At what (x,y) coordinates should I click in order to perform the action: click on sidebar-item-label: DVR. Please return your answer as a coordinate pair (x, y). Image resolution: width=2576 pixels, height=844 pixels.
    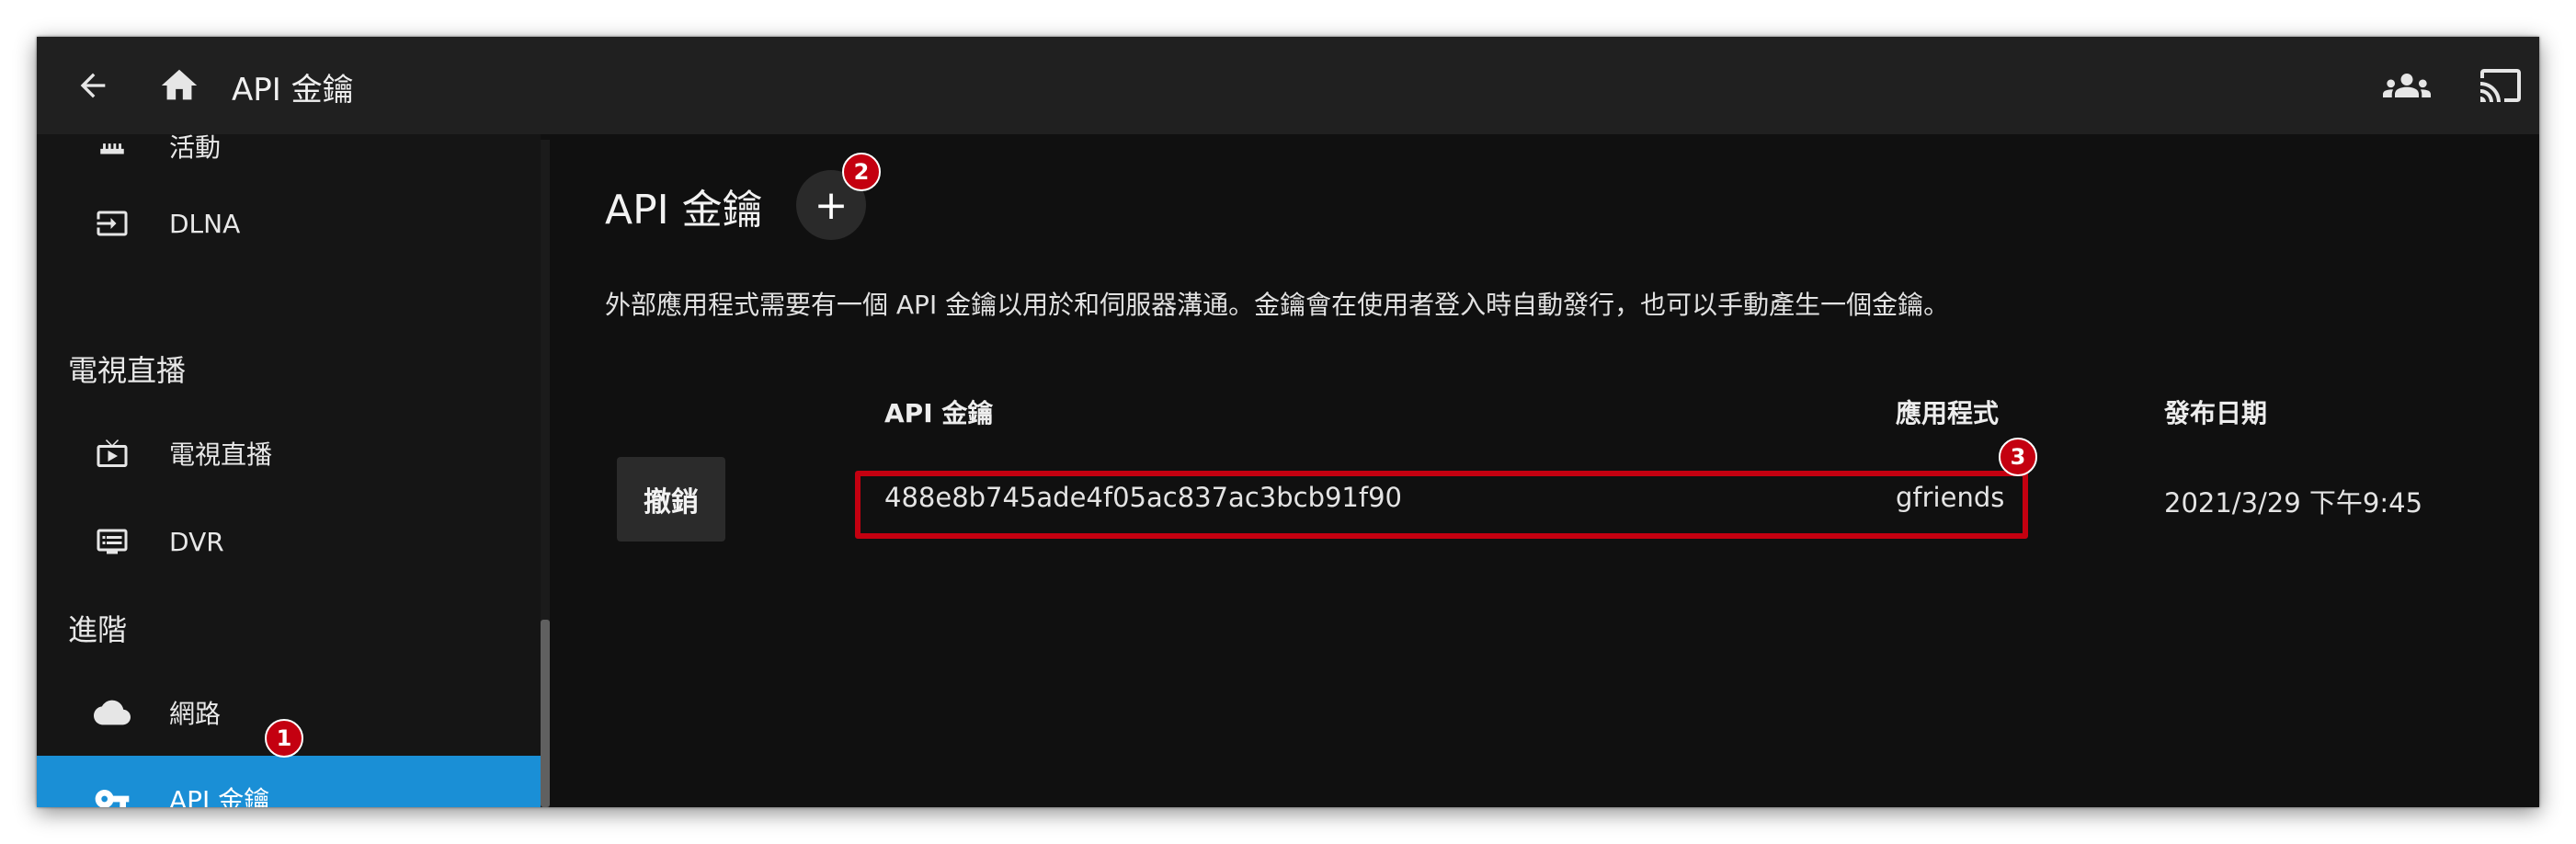
    Looking at the image, I should click on (196, 541).